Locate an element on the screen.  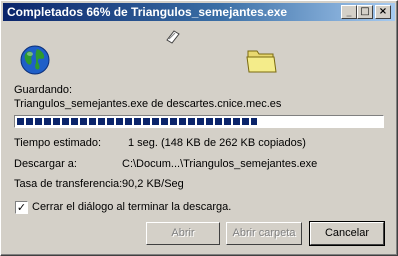
minimize-button: _ is located at coordinates (349, 12).